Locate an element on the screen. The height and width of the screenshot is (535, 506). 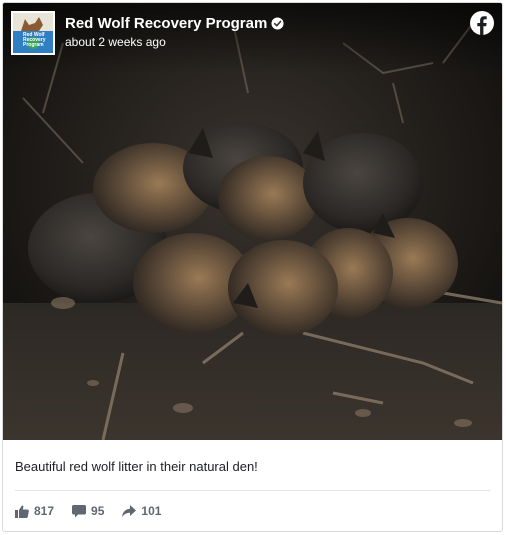
post-timestamp: about 2 weeks ago is located at coordinates (115, 42).